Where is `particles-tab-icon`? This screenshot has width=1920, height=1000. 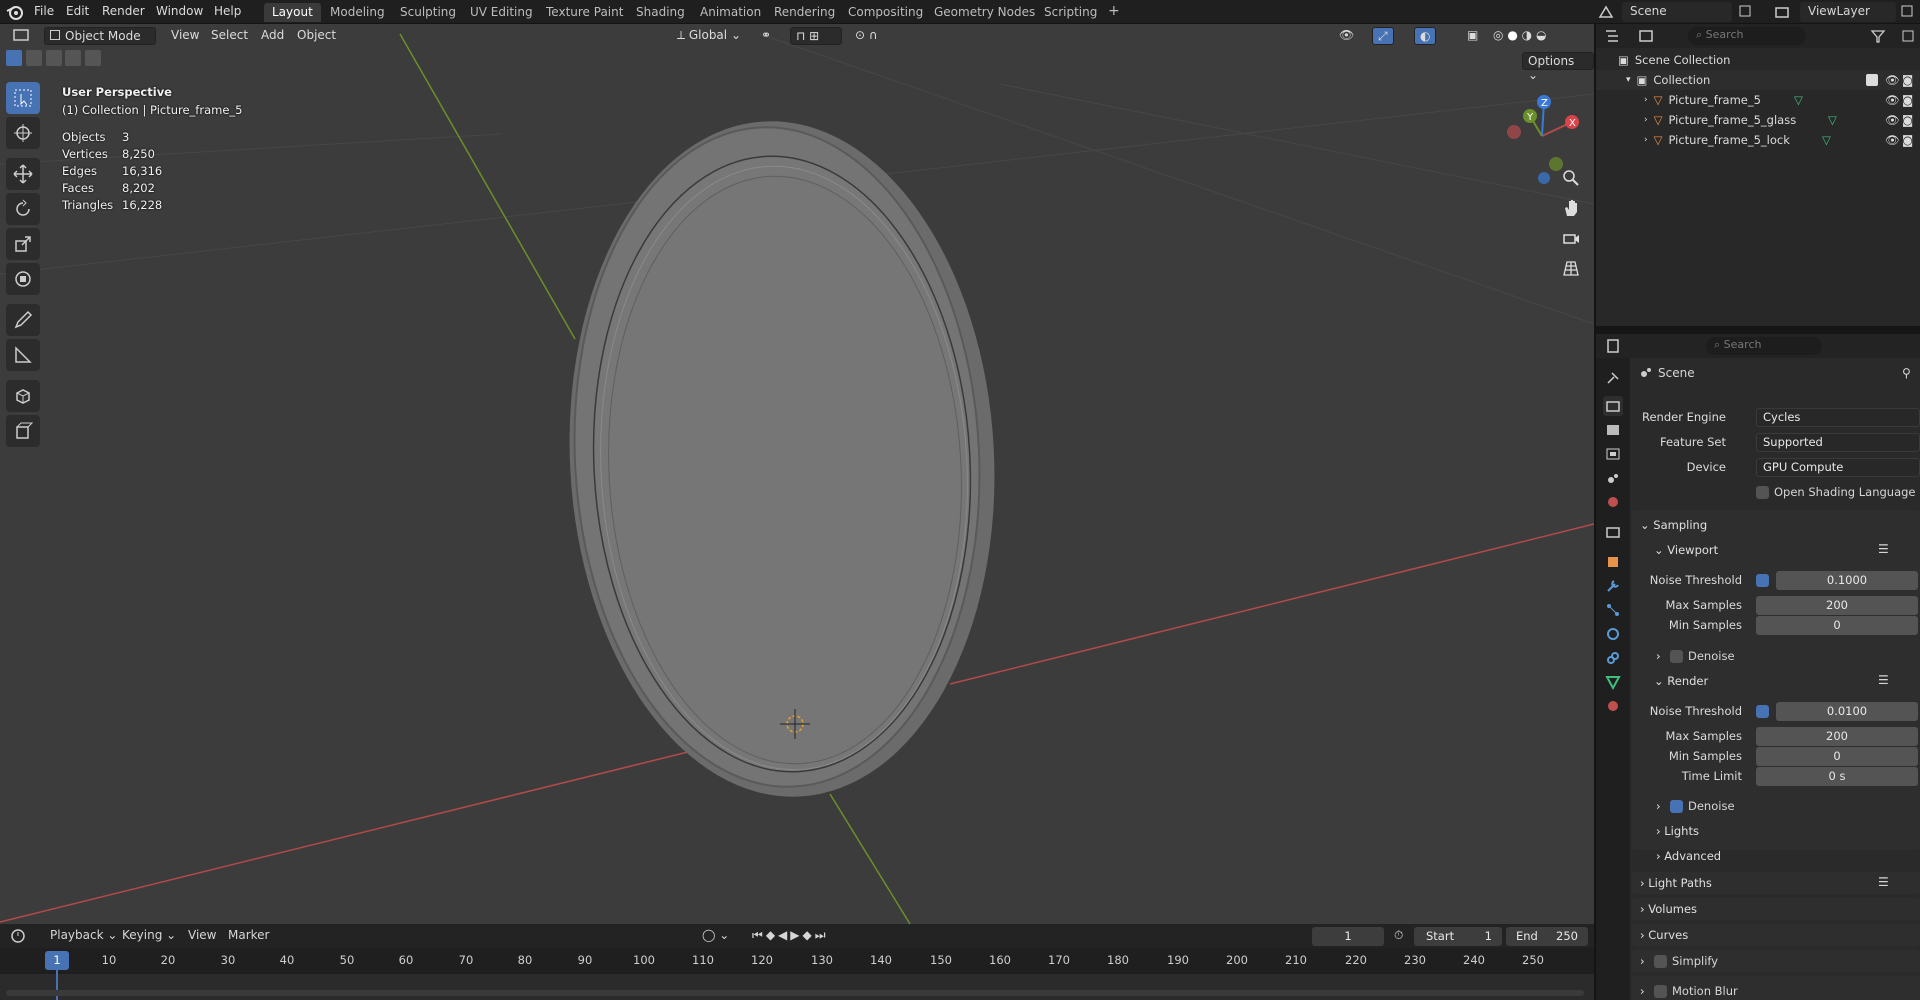 particles-tab-icon is located at coordinates (1613, 610).